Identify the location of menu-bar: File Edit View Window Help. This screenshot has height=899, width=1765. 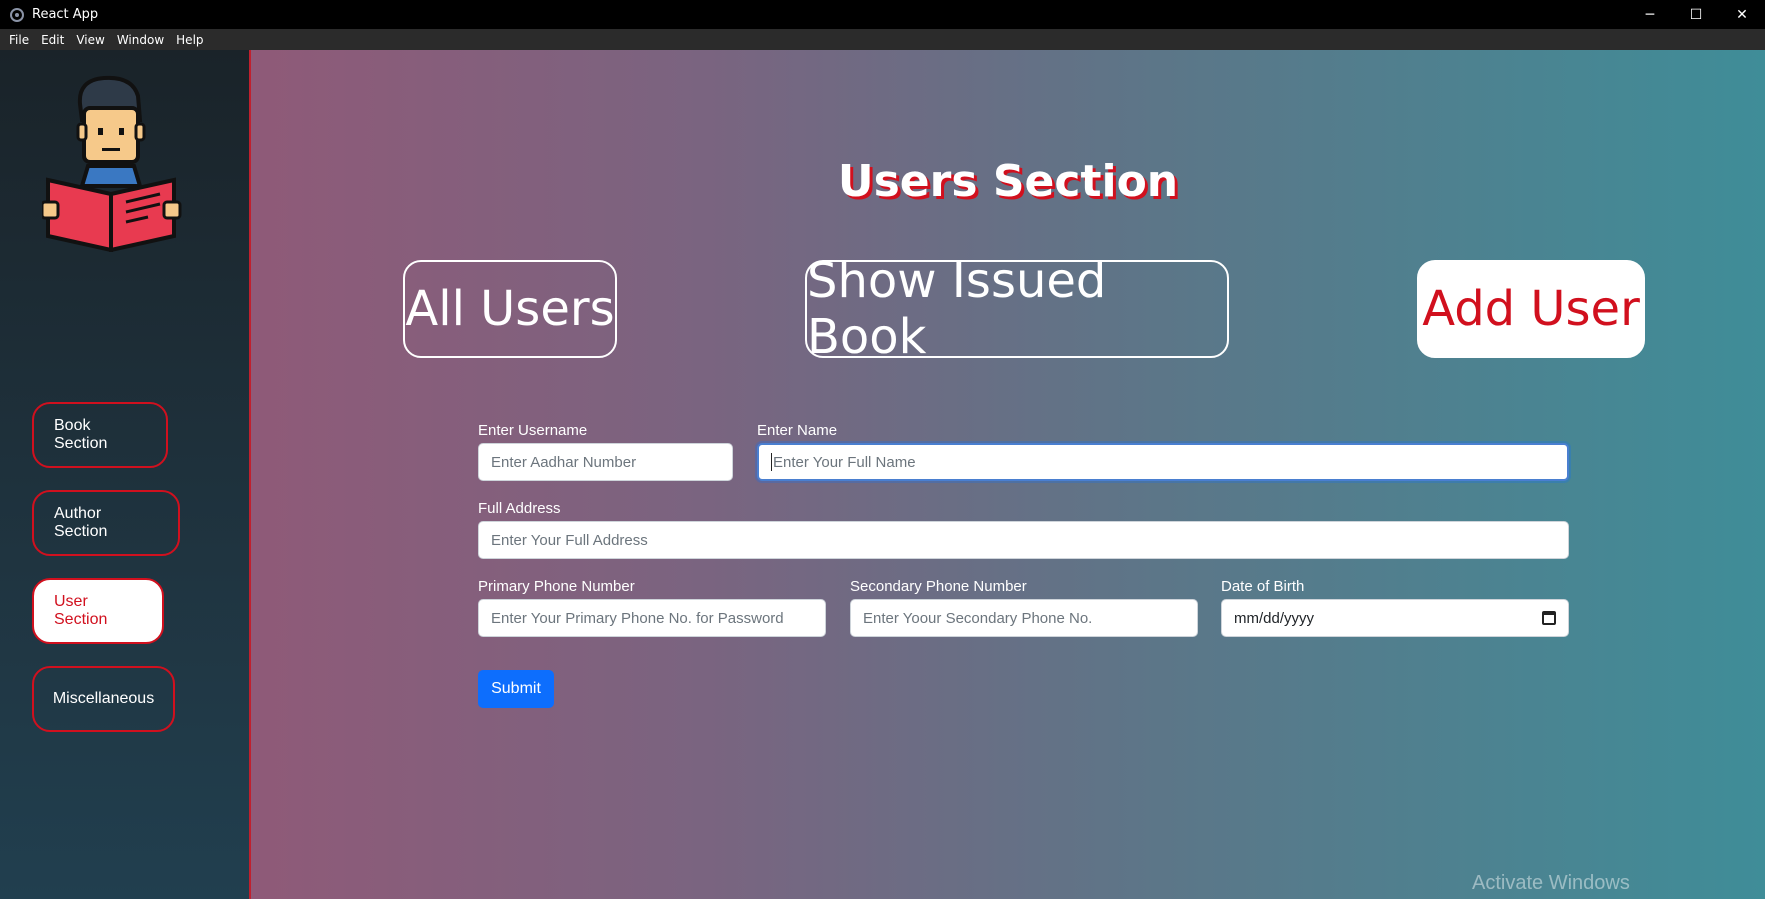
(882, 39).